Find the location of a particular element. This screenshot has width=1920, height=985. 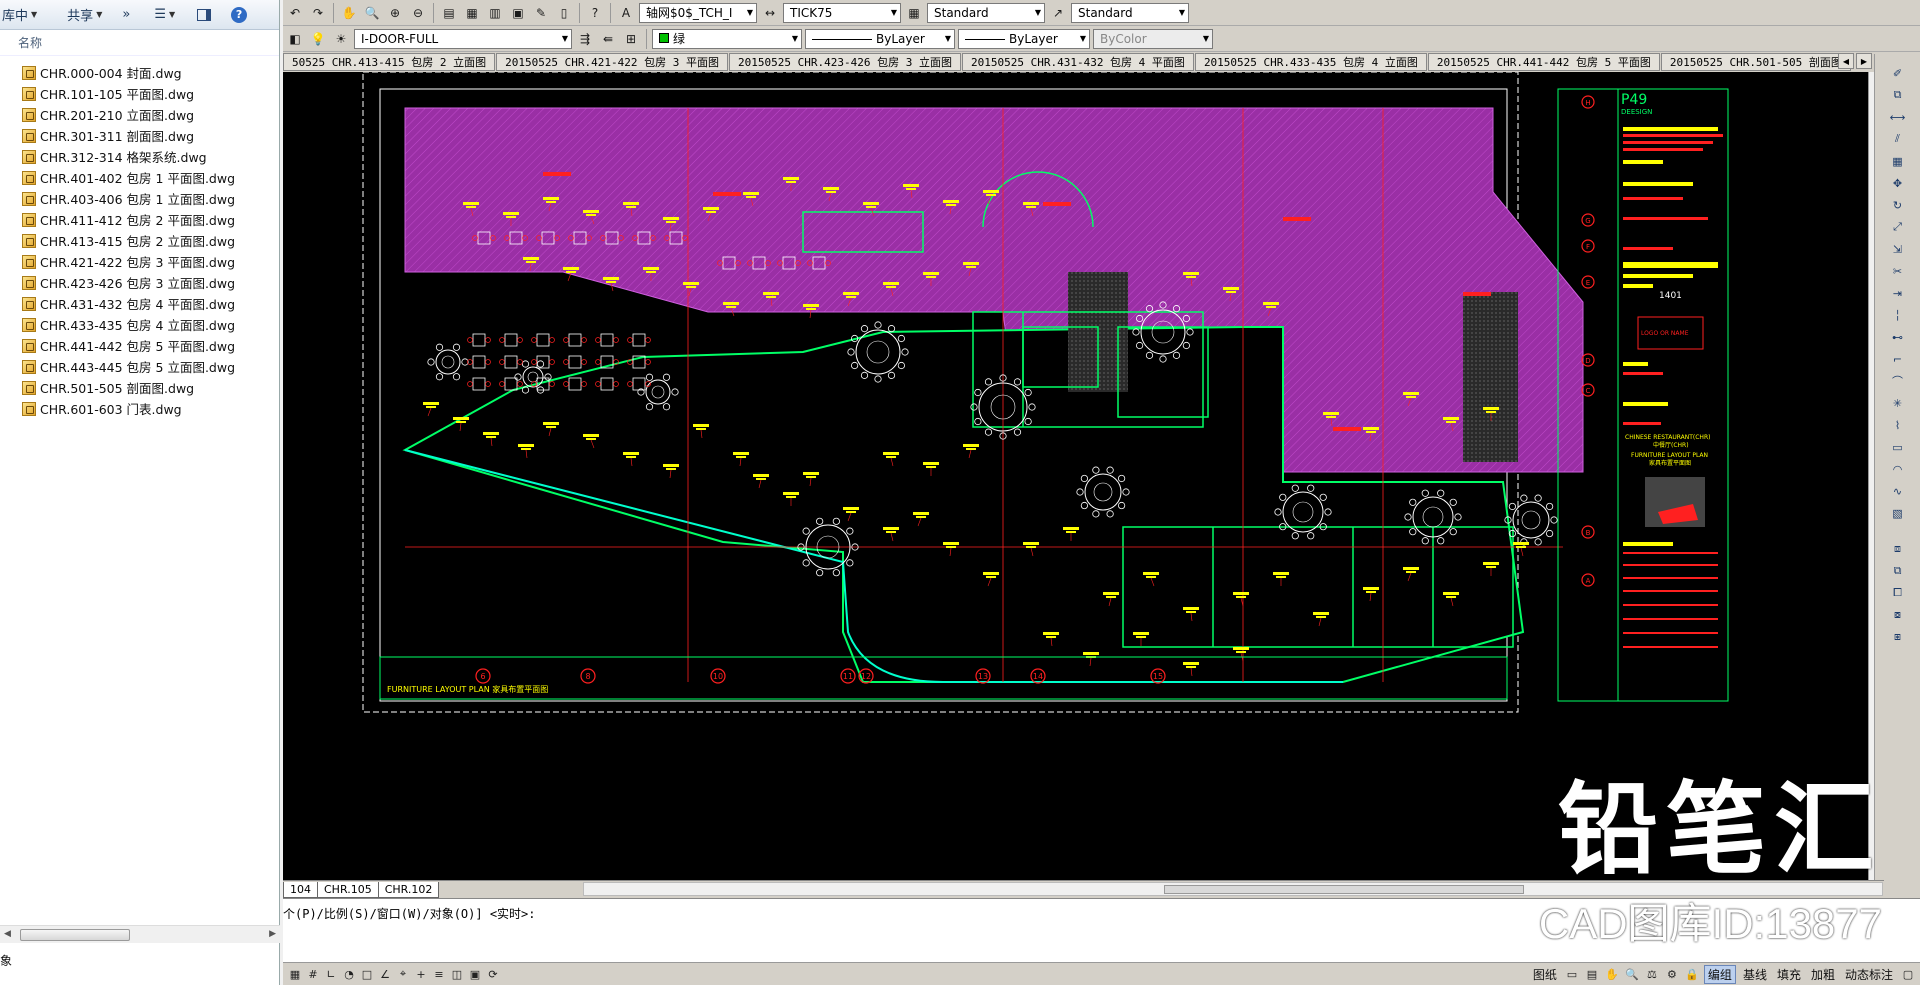

zoom-window-icon: ⊕ is located at coordinates (395, 13).